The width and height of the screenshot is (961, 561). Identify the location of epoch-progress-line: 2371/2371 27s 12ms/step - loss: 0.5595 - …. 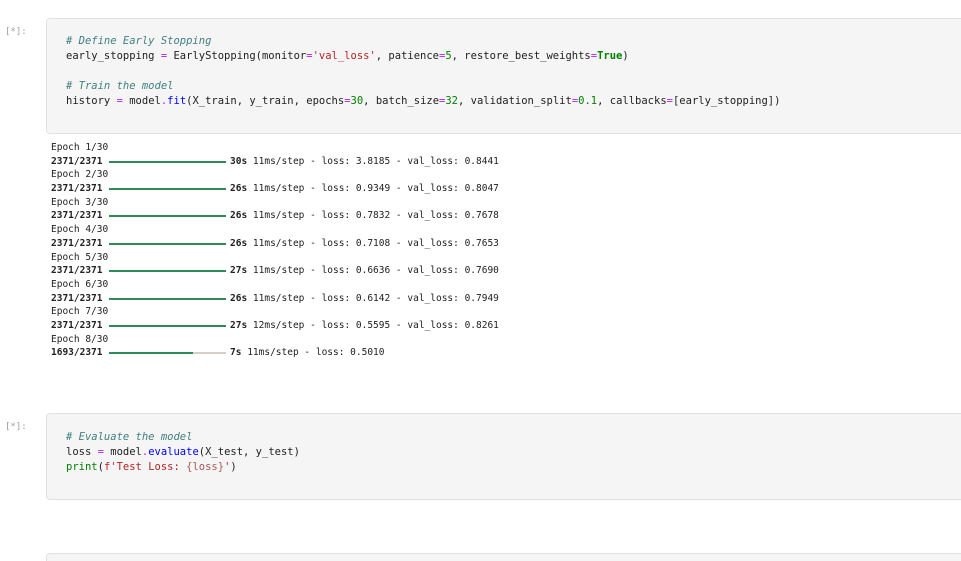
(275, 326).